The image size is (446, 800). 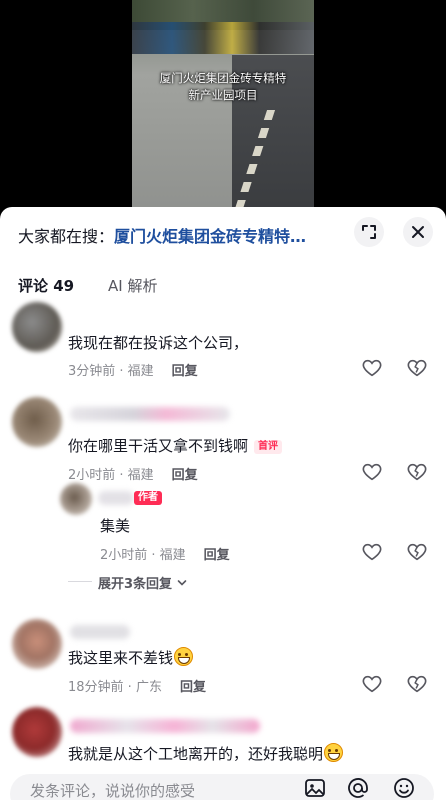 I want to click on tab-ai-analysis: AI 解析, so click(x=132, y=285).